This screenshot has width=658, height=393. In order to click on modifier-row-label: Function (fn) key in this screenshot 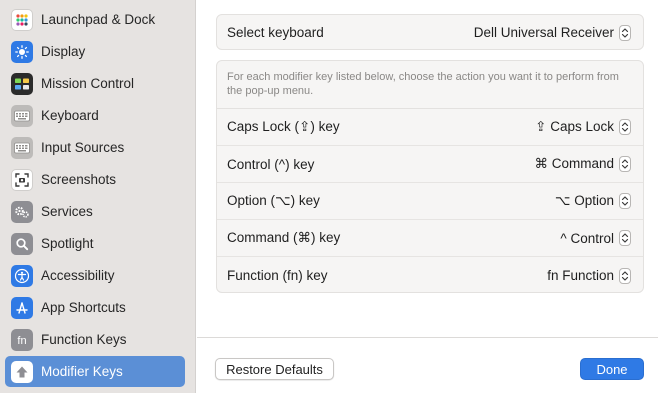, I will do `click(277, 275)`.